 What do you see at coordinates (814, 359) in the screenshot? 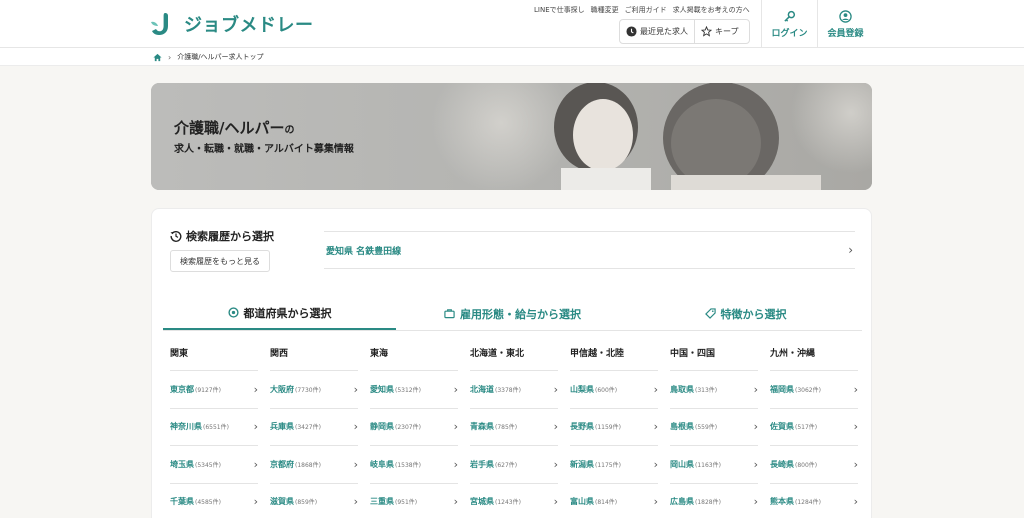
I see `region-name: 九州・沖縄` at bounding box center [814, 359].